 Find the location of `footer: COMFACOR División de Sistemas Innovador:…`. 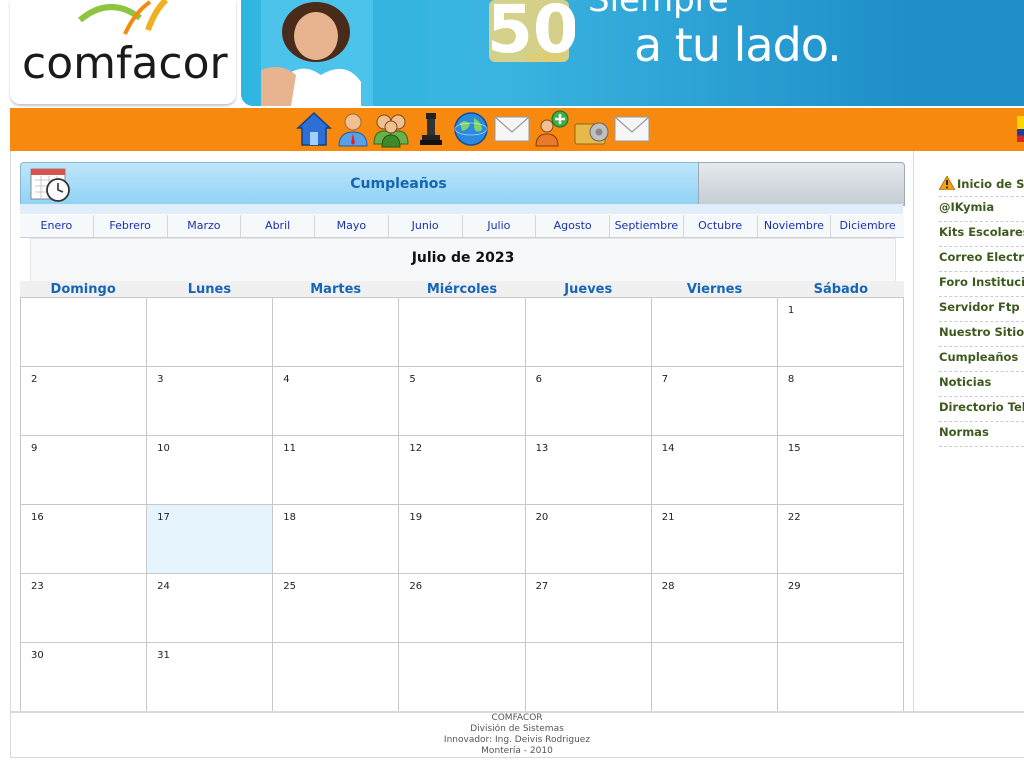

footer: COMFACOR División de Sistemas Innovador:… is located at coordinates (517, 735).